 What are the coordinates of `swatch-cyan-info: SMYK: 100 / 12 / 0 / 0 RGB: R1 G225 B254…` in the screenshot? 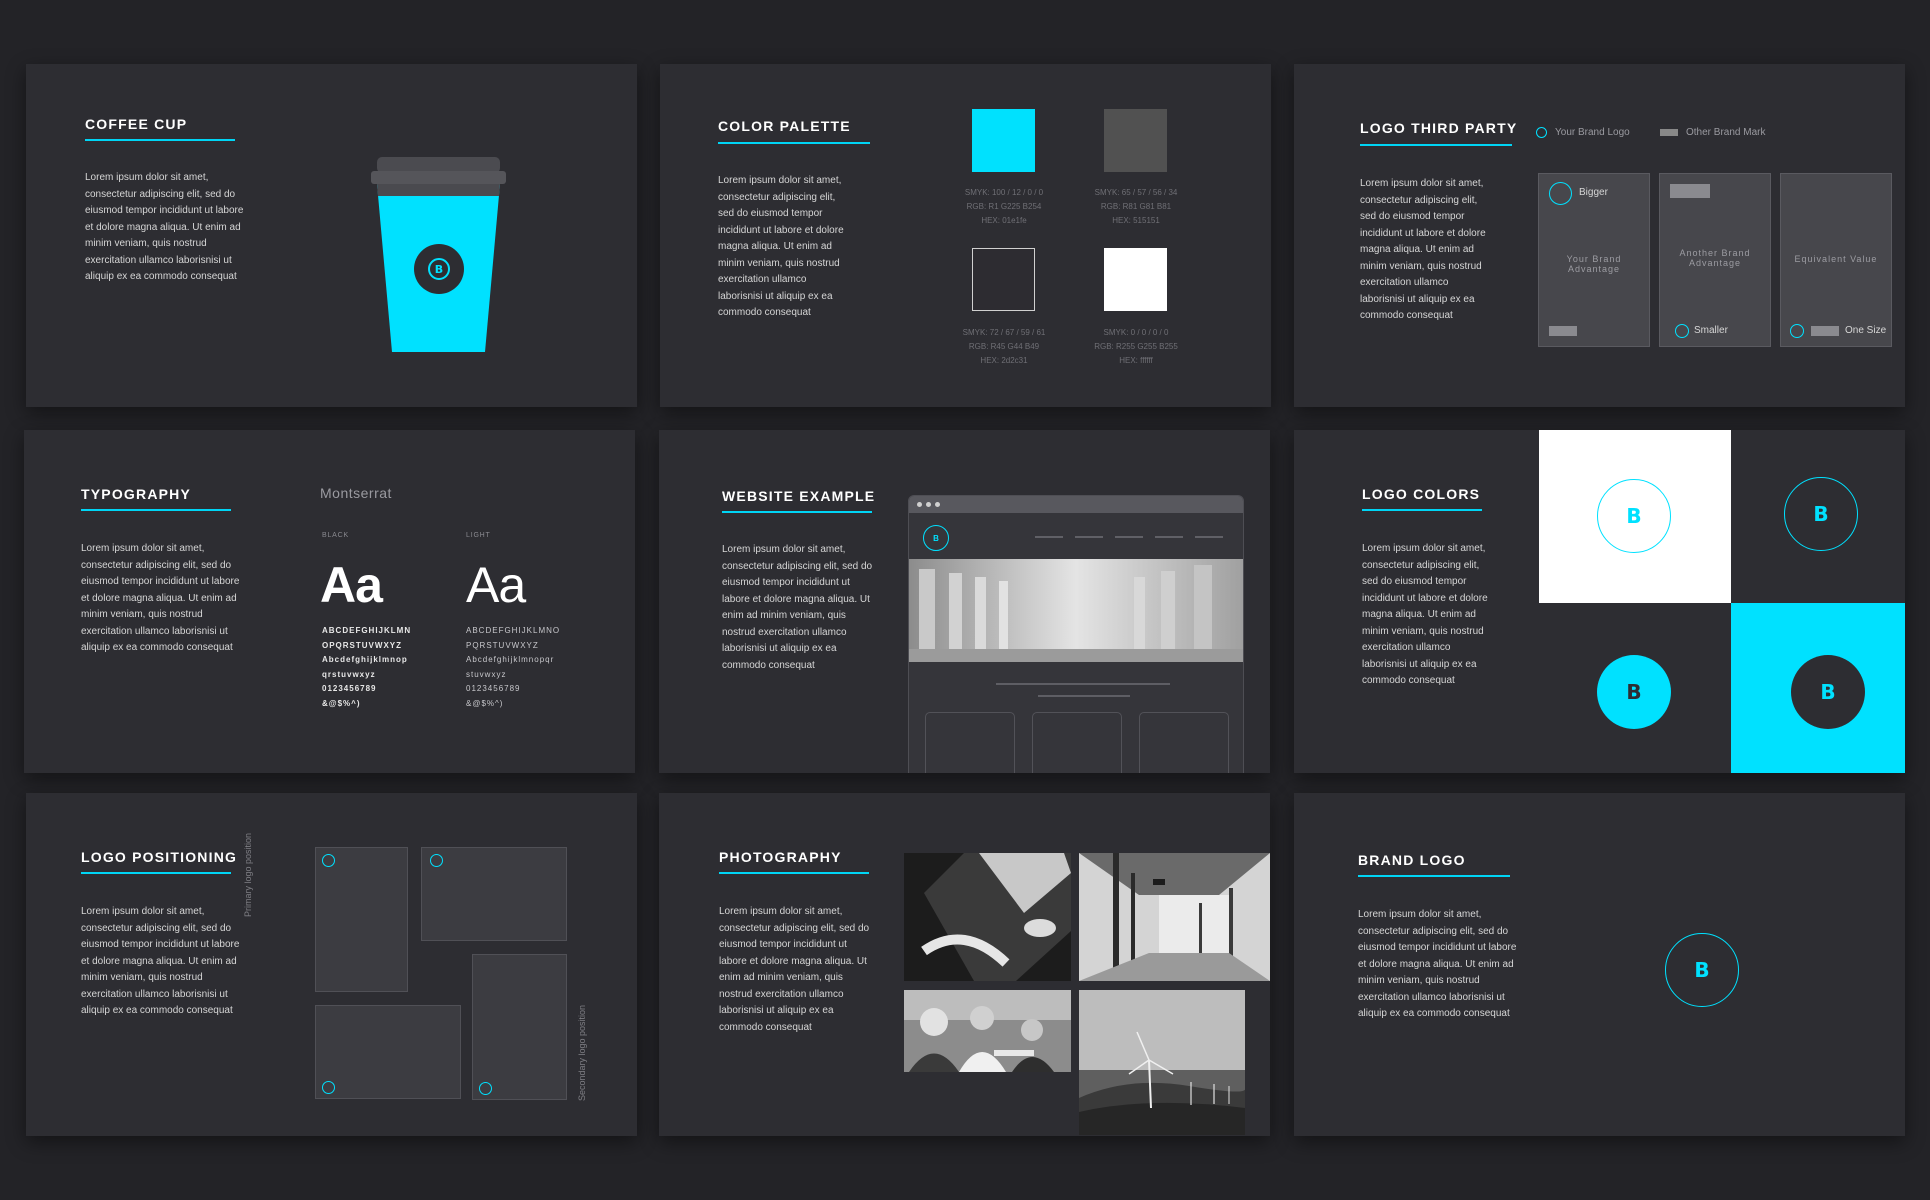 It's located at (1004, 206).